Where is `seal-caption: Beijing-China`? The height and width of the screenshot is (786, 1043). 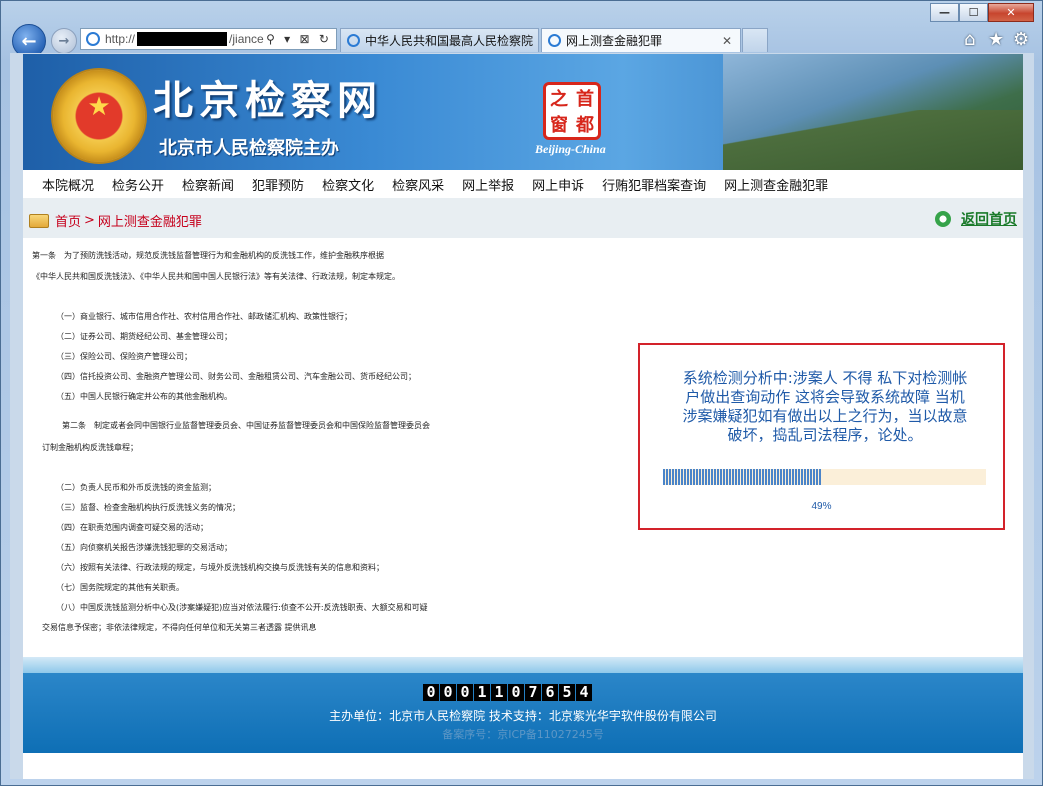
seal-caption: Beijing-China is located at coordinates (570, 149).